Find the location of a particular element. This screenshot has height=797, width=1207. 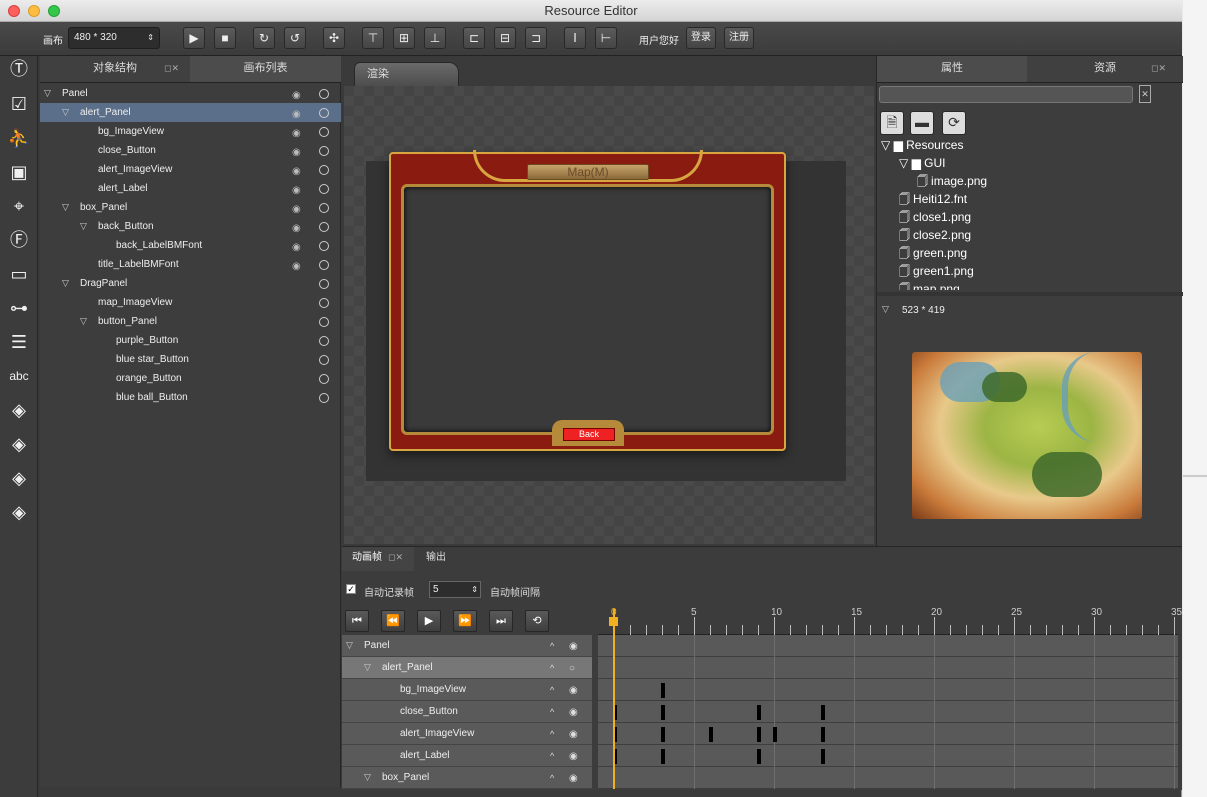

anchor-button: ✣ is located at coordinates (334, 38).